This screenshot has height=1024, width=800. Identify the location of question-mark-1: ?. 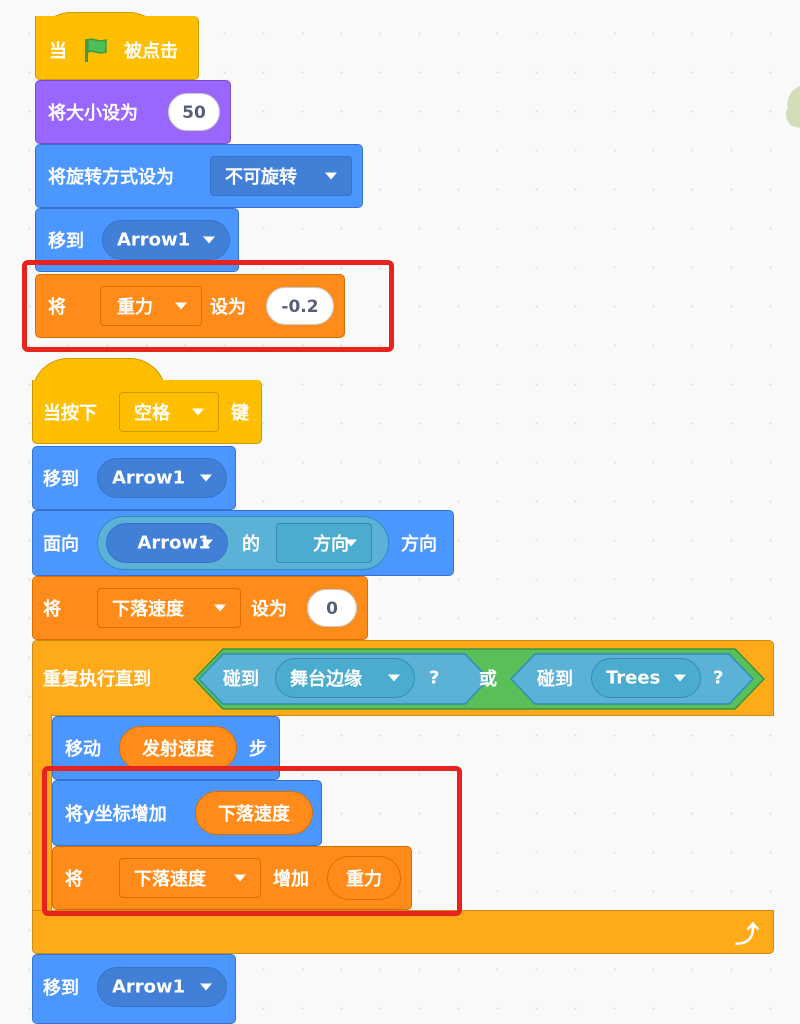
(434, 678).